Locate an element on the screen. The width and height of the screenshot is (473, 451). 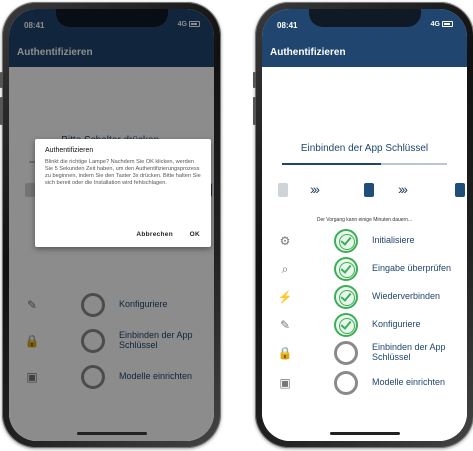
step-label: Wiederverbinden is located at coordinates (406, 296).